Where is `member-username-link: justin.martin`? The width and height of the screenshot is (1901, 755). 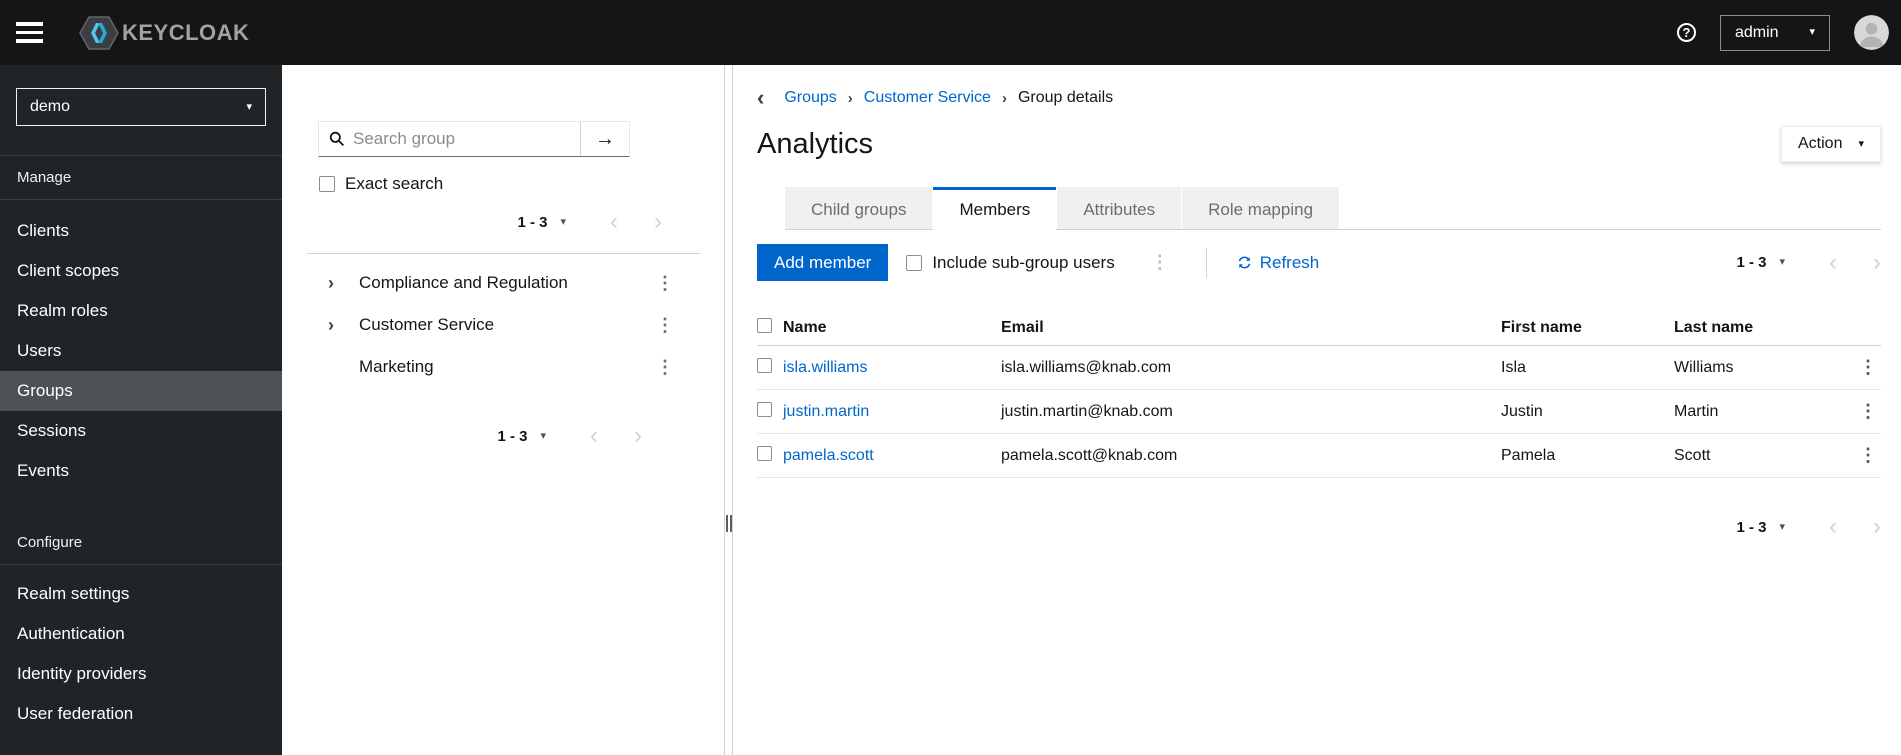 member-username-link: justin.martin is located at coordinates (892, 412).